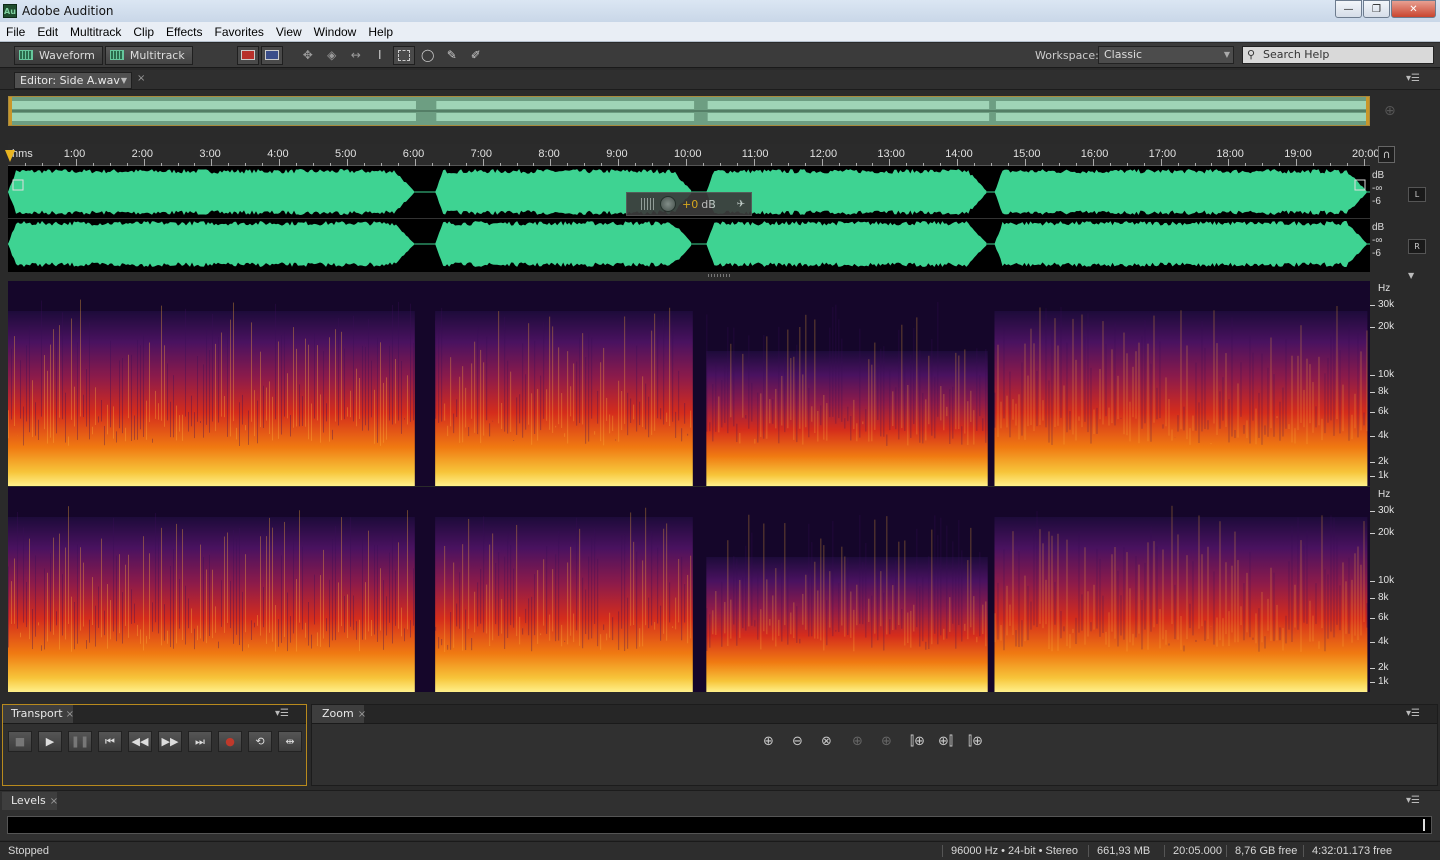 The width and height of the screenshot is (1440, 860). What do you see at coordinates (1413, 9) in the screenshot?
I see `close-window-button: ✕` at bounding box center [1413, 9].